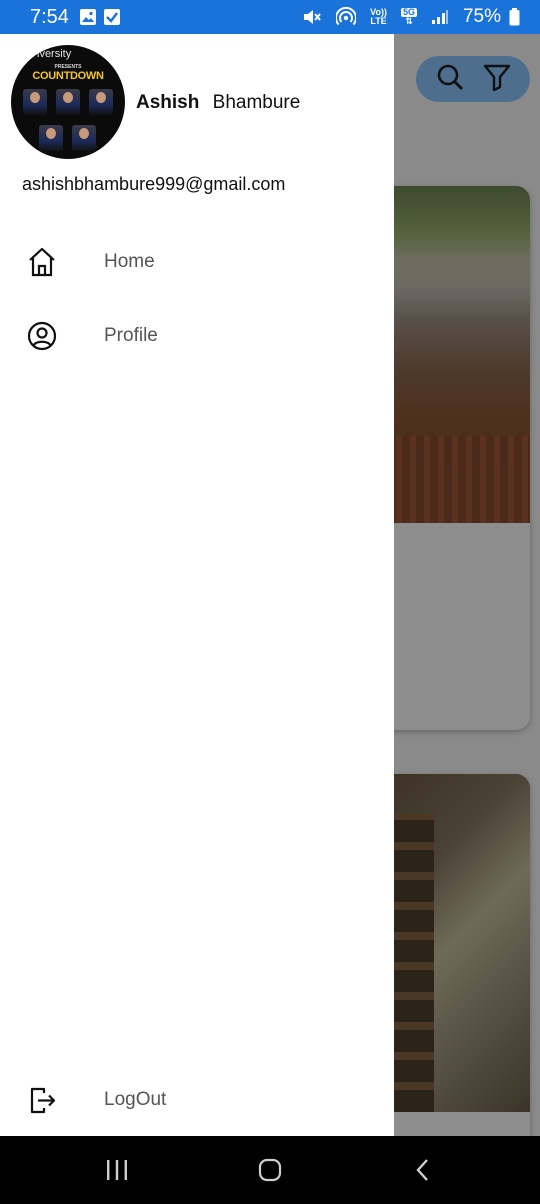 This screenshot has width=540, height=1204. I want to click on logout-icon, so click(42, 1100).